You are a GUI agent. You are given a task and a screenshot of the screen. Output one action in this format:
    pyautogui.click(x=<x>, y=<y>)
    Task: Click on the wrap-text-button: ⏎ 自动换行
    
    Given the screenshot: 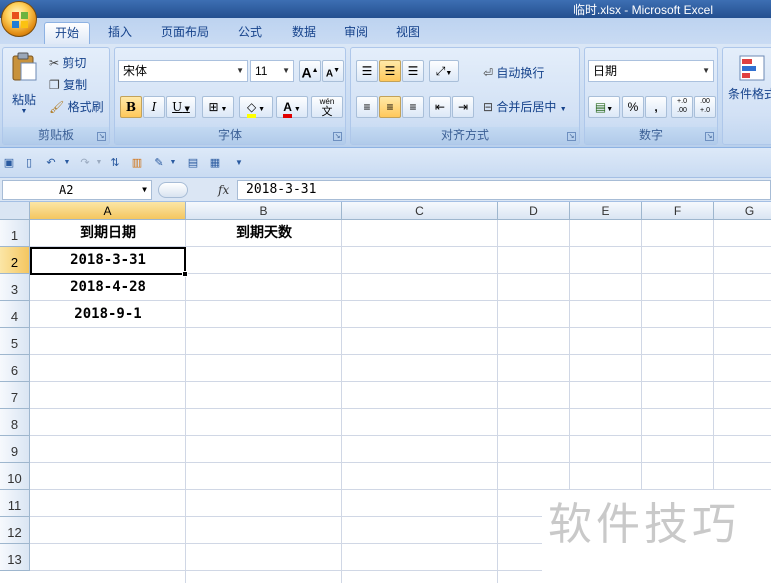 What is the action you would take?
    pyautogui.click(x=513, y=72)
    